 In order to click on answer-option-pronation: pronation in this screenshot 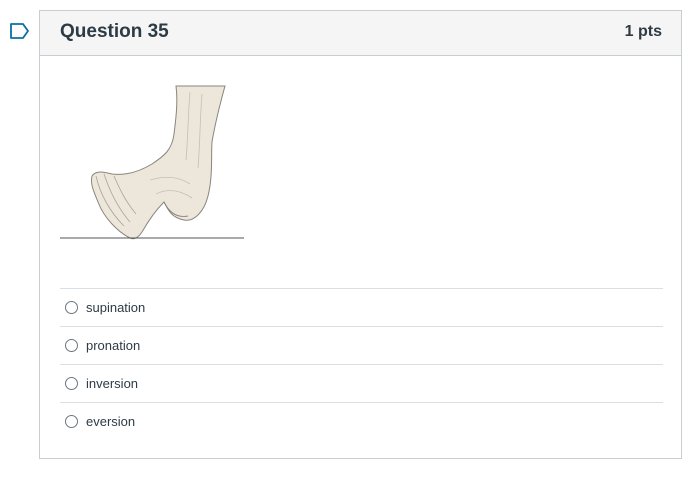, I will do `click(361, 345)`.